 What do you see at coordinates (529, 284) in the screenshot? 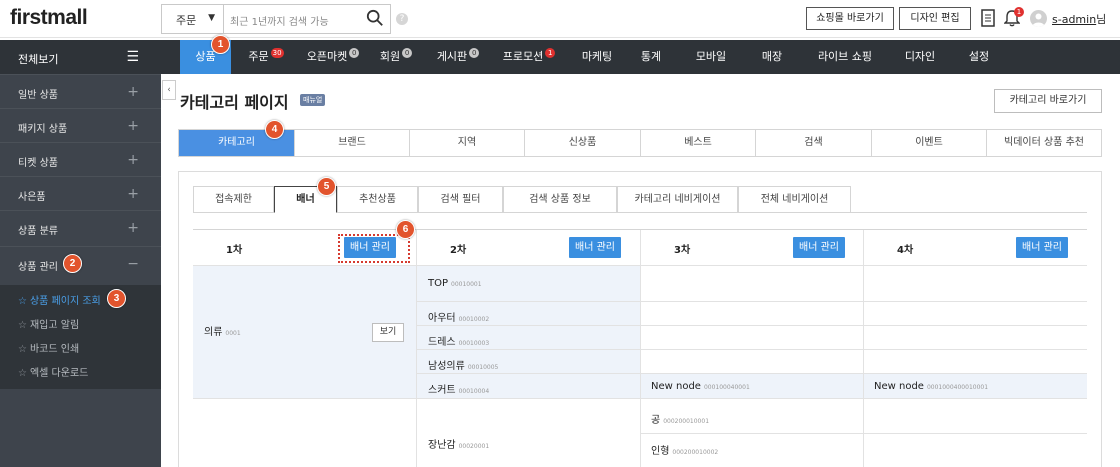
I see `list-item: TOP 00010001` at bounding box center [529, 284].